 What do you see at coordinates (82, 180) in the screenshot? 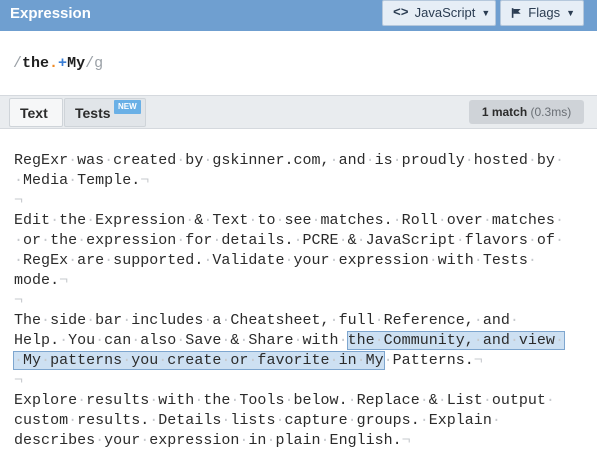
I see `text-line: ·Media·Temple.¬` at bounding box center [82, 180].